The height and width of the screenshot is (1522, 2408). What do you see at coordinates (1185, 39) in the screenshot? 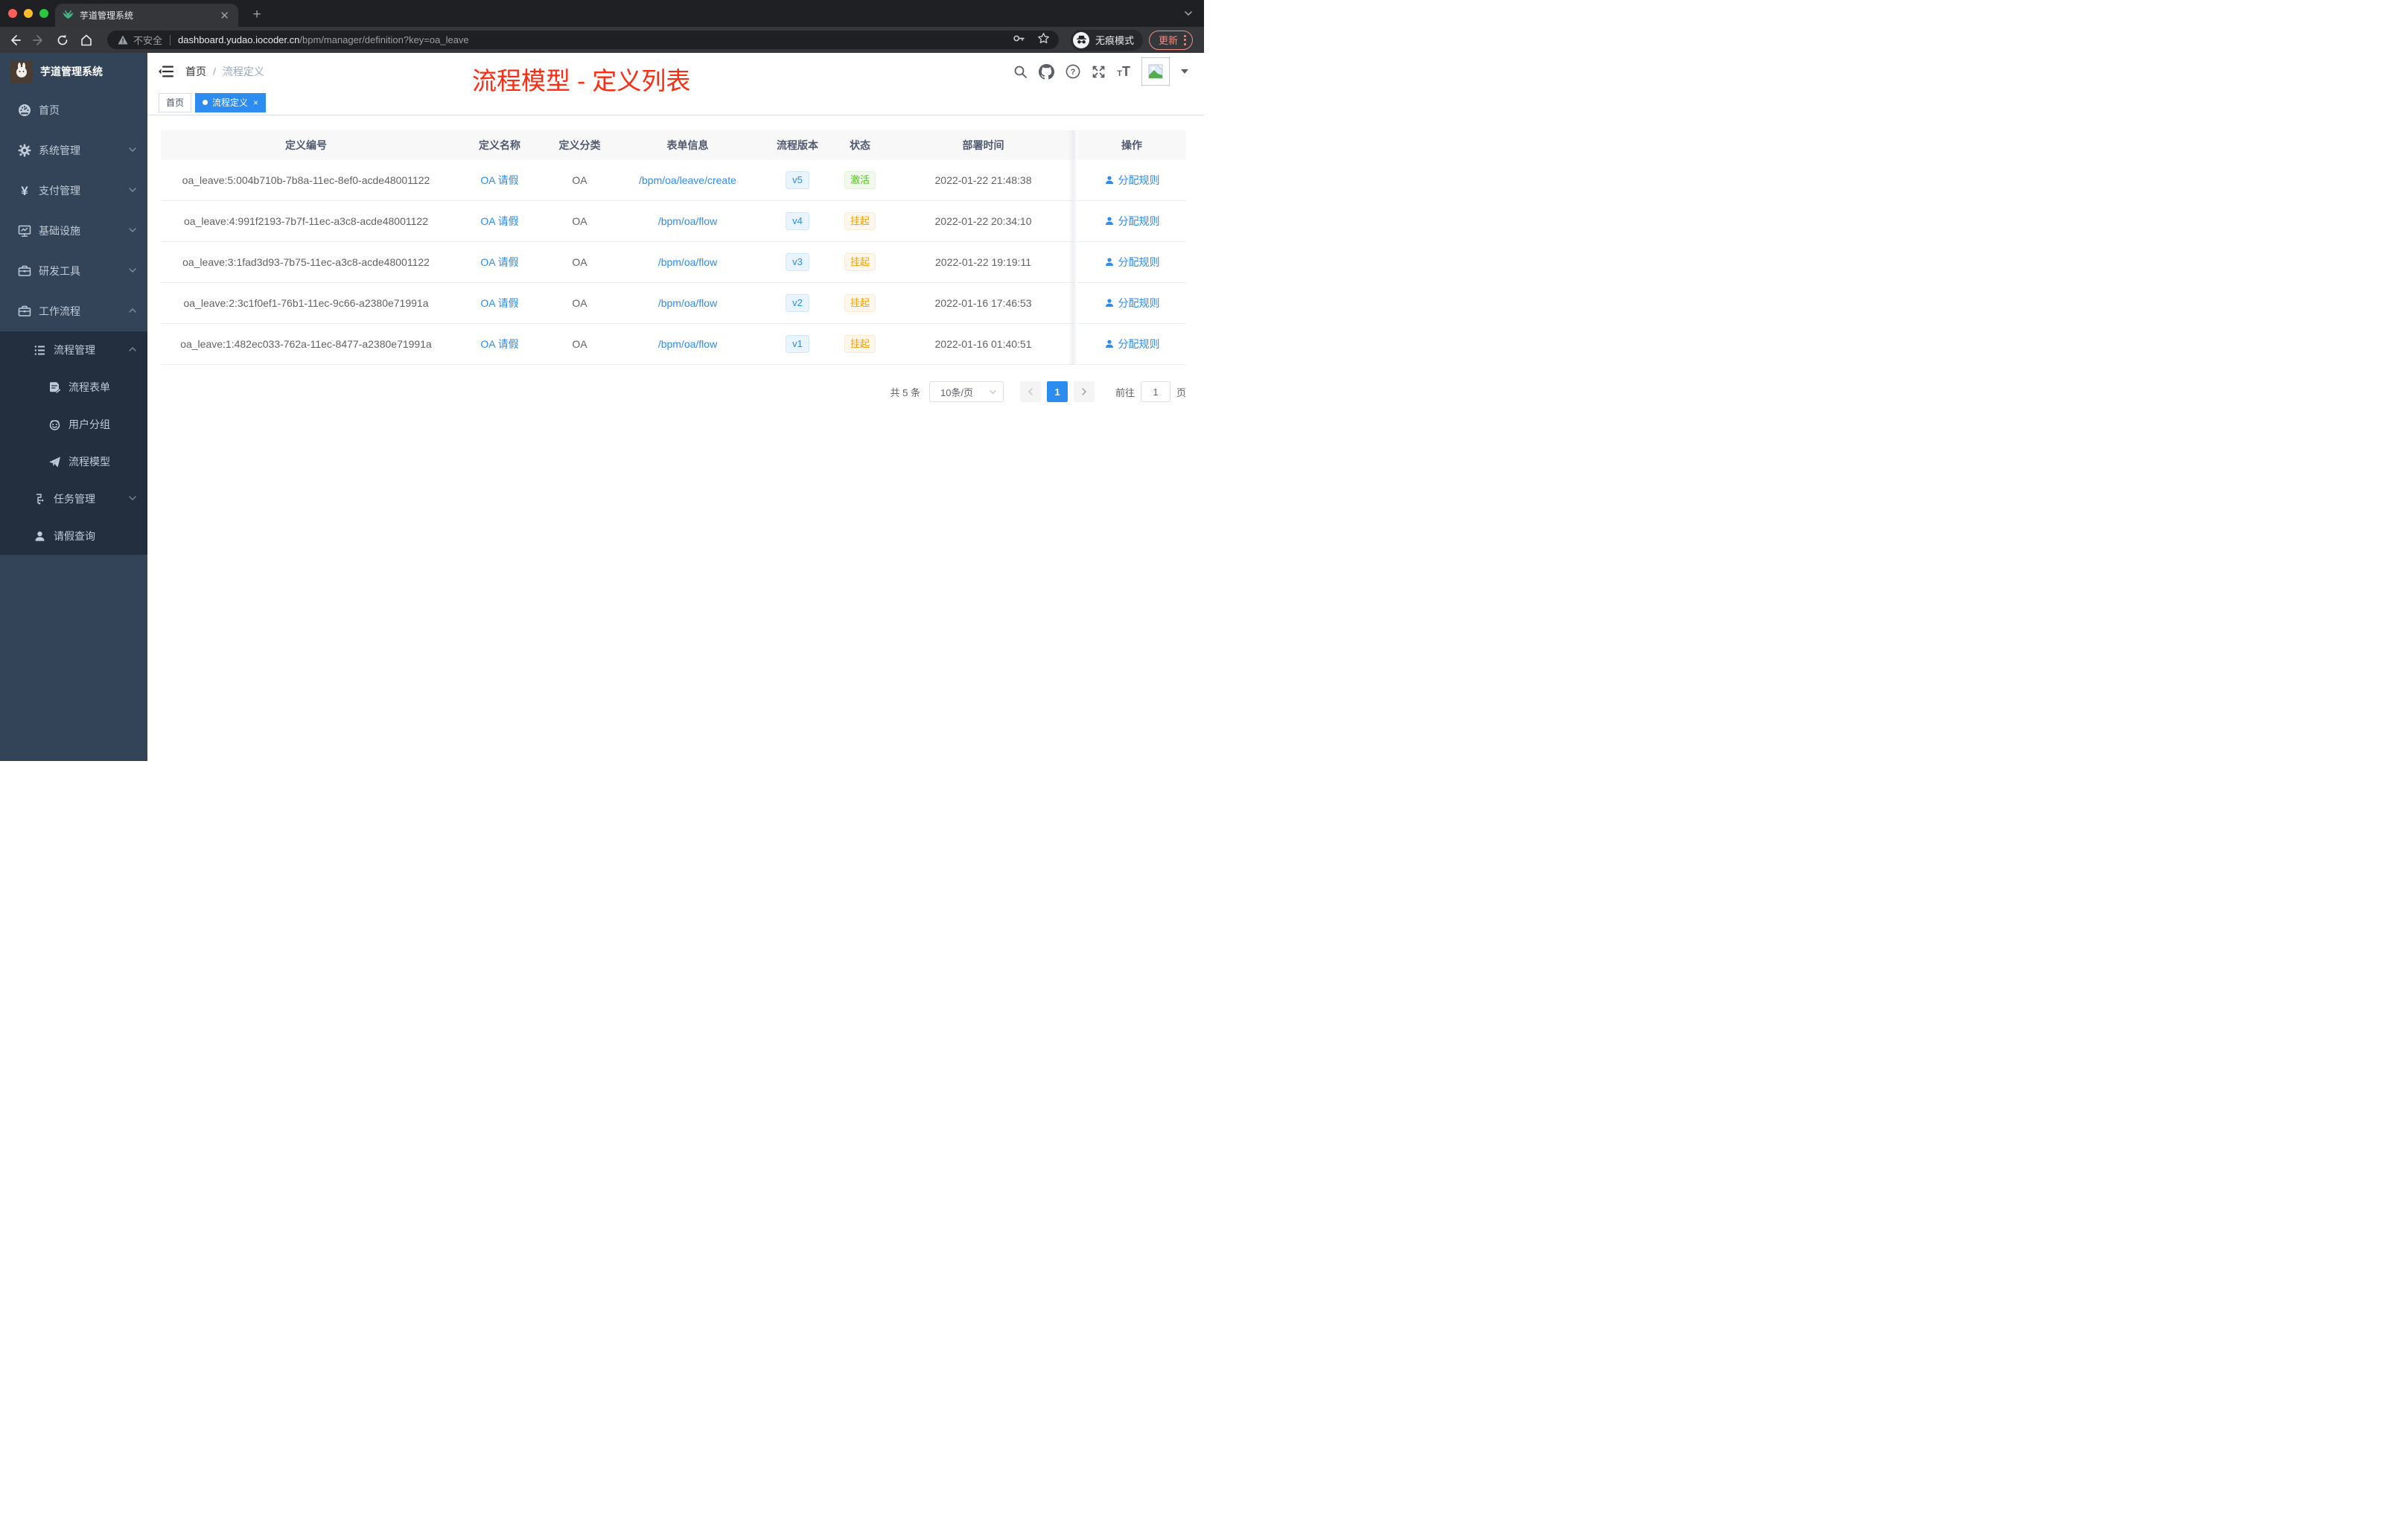
I see `browser-menu-kebab-icon` at bounding box center [1185, 39].